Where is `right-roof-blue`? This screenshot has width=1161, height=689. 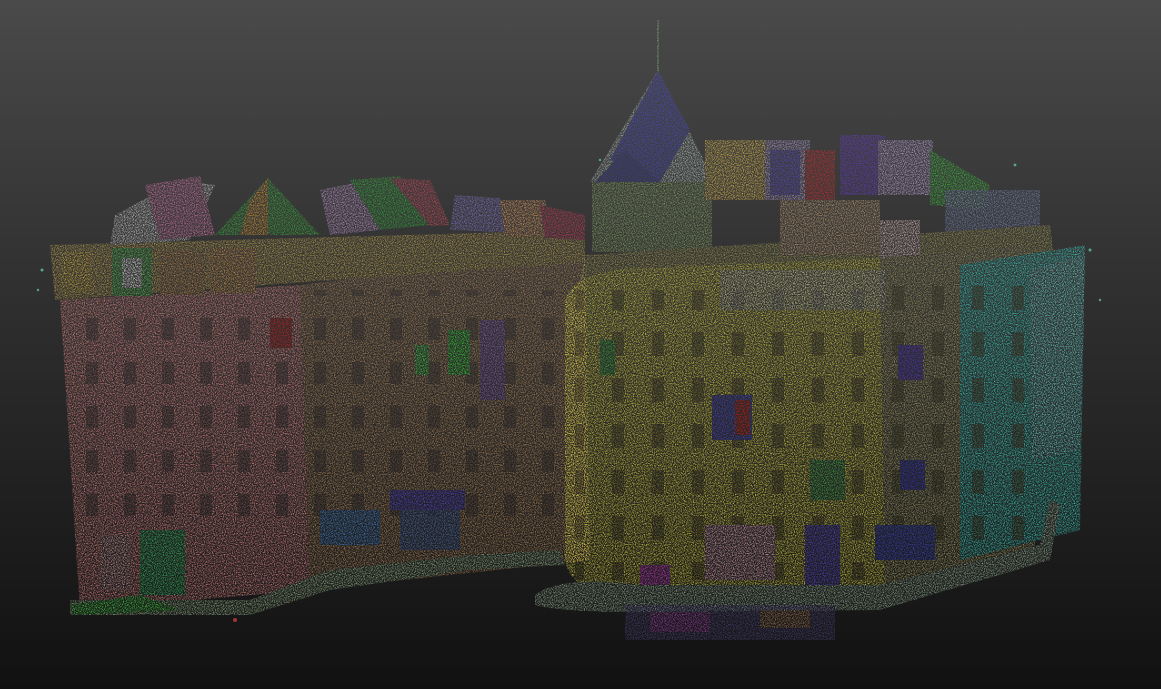
right-roof-blue is located at coordinates (785, 172).